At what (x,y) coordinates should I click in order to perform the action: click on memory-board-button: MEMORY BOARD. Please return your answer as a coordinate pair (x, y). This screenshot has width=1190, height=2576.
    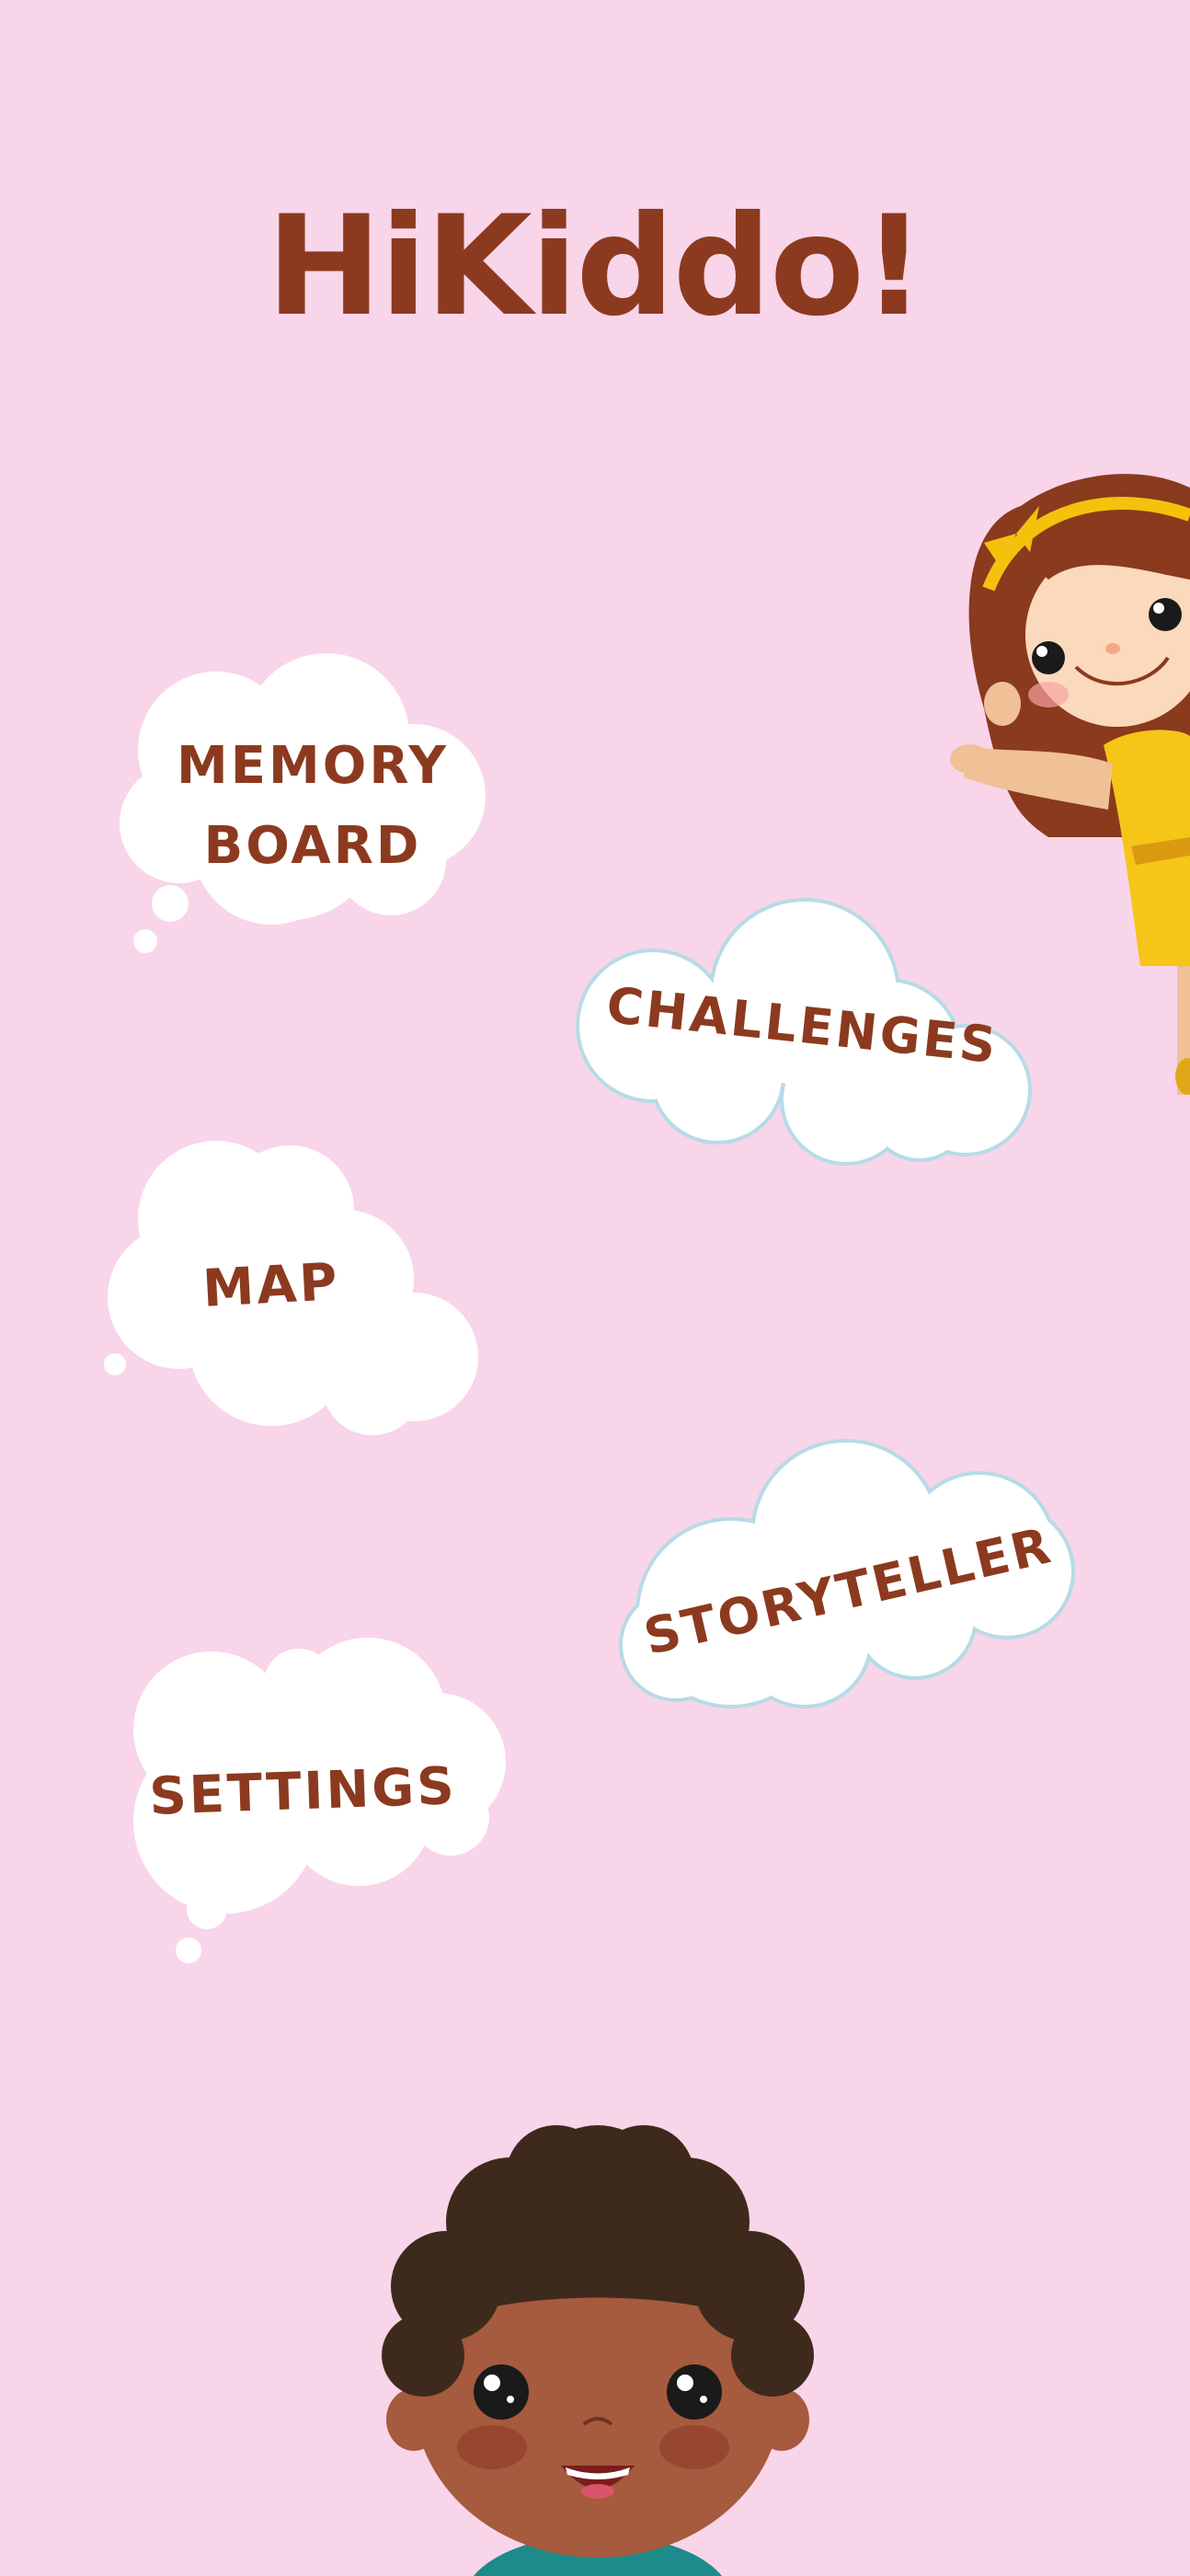
    Looking at the image, I should click on (312, 805).